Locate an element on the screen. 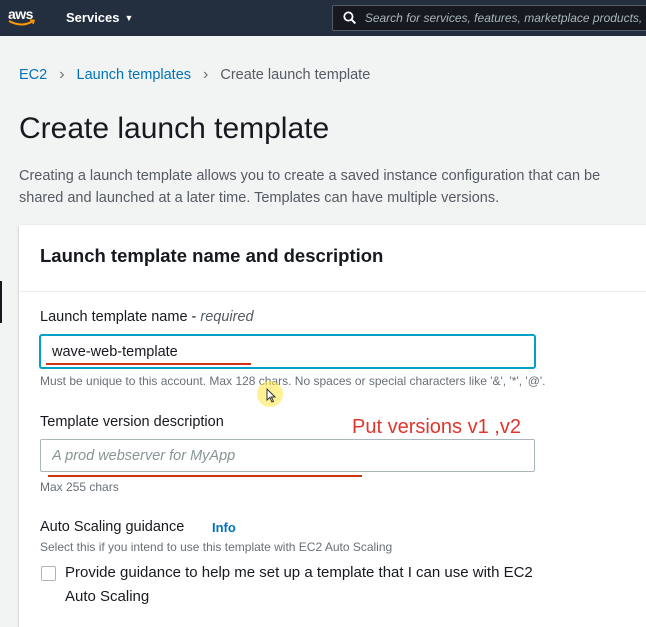 The width and height of the screenshot is (646, 627). top-navigation-bar: aws Services ▼ is located at coordinates (323, 18).